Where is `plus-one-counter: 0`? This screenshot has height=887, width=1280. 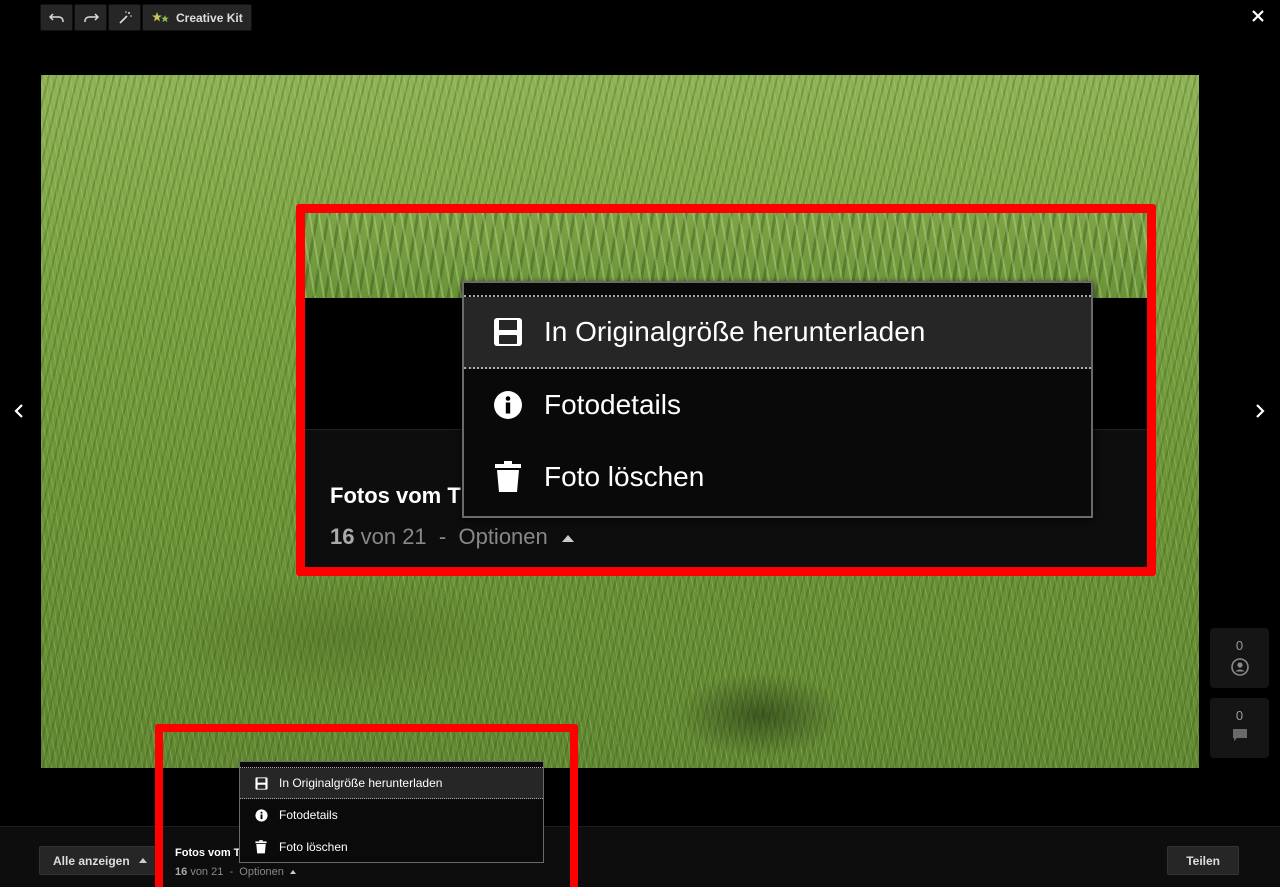
plus-one-counter: 0 is located at coordinates (1239, 658).